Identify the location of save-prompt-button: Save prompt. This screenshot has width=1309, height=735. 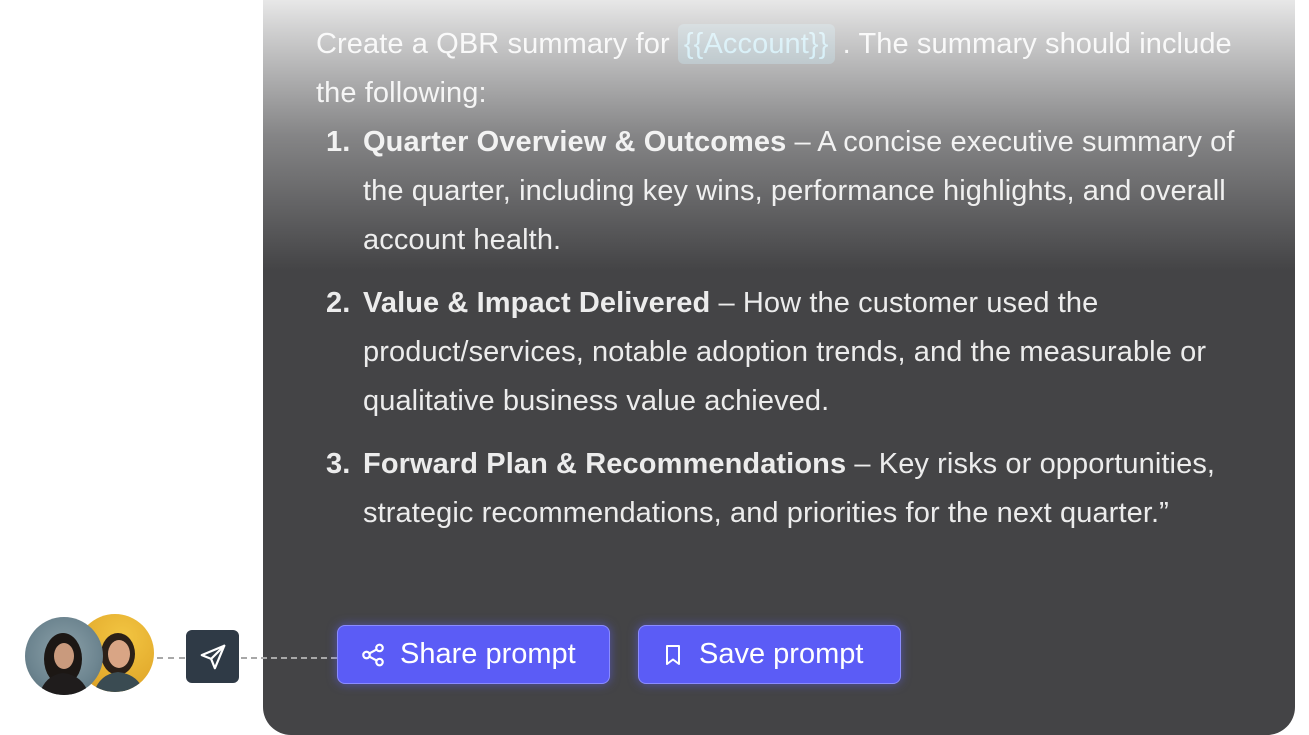
(769, 654).